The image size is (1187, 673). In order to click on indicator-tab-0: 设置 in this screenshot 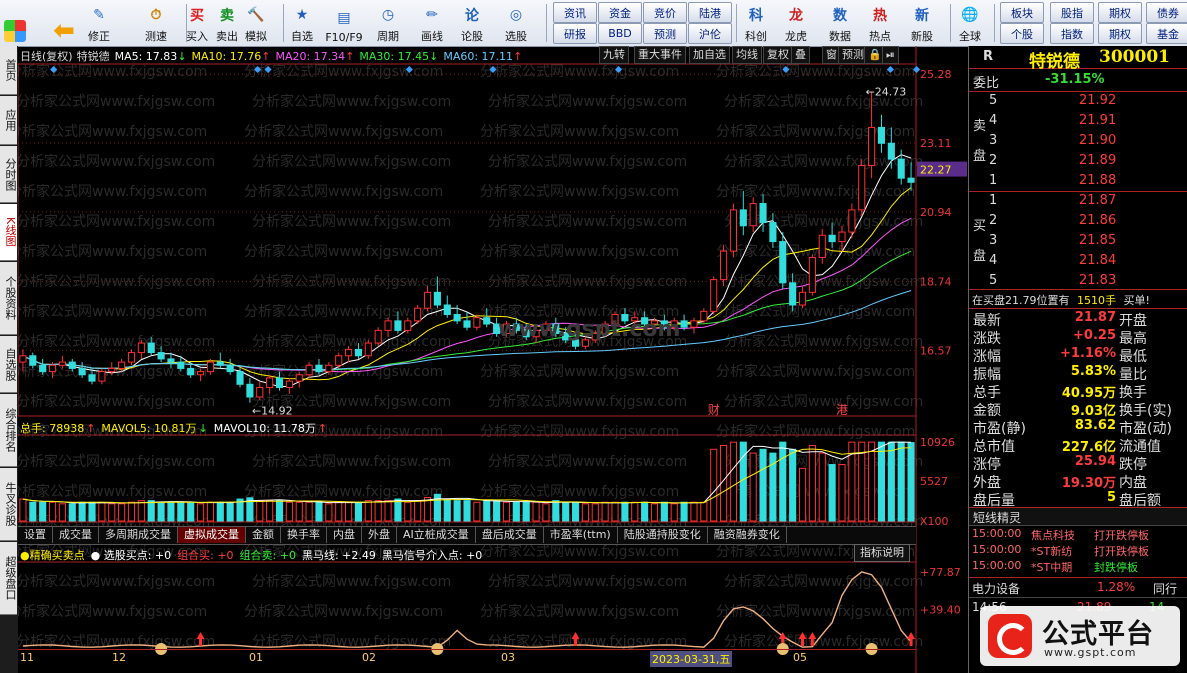, I will do `click(35, 535)`.